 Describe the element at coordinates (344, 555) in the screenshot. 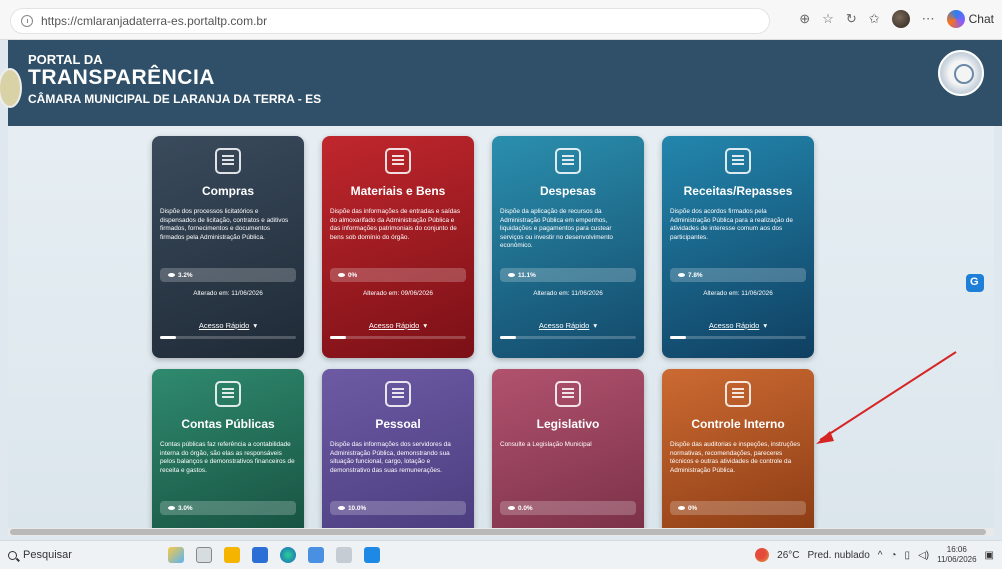

I see `notepad-icon` at that location.